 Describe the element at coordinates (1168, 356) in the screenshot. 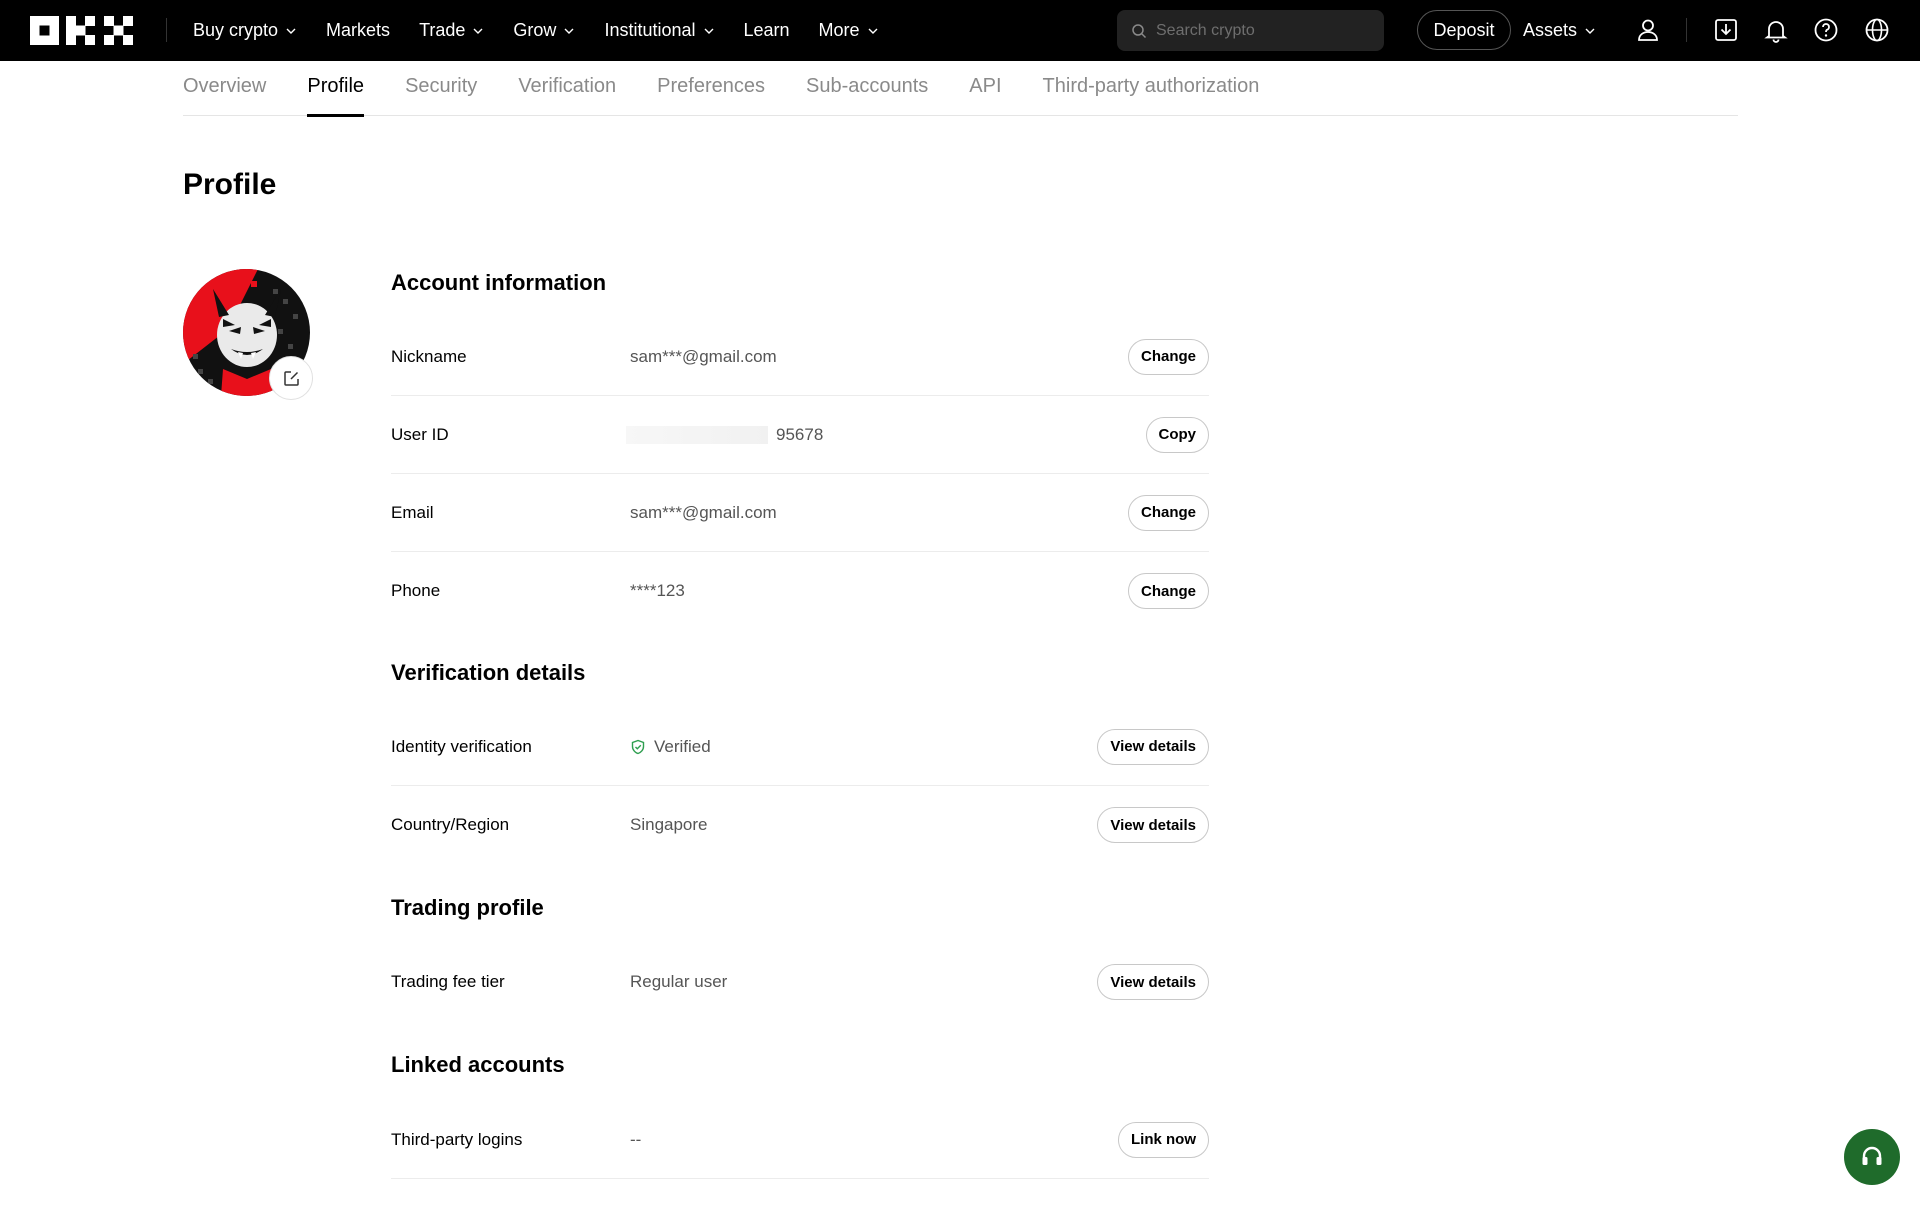

I see `change-nickname-button: Change` at that location.